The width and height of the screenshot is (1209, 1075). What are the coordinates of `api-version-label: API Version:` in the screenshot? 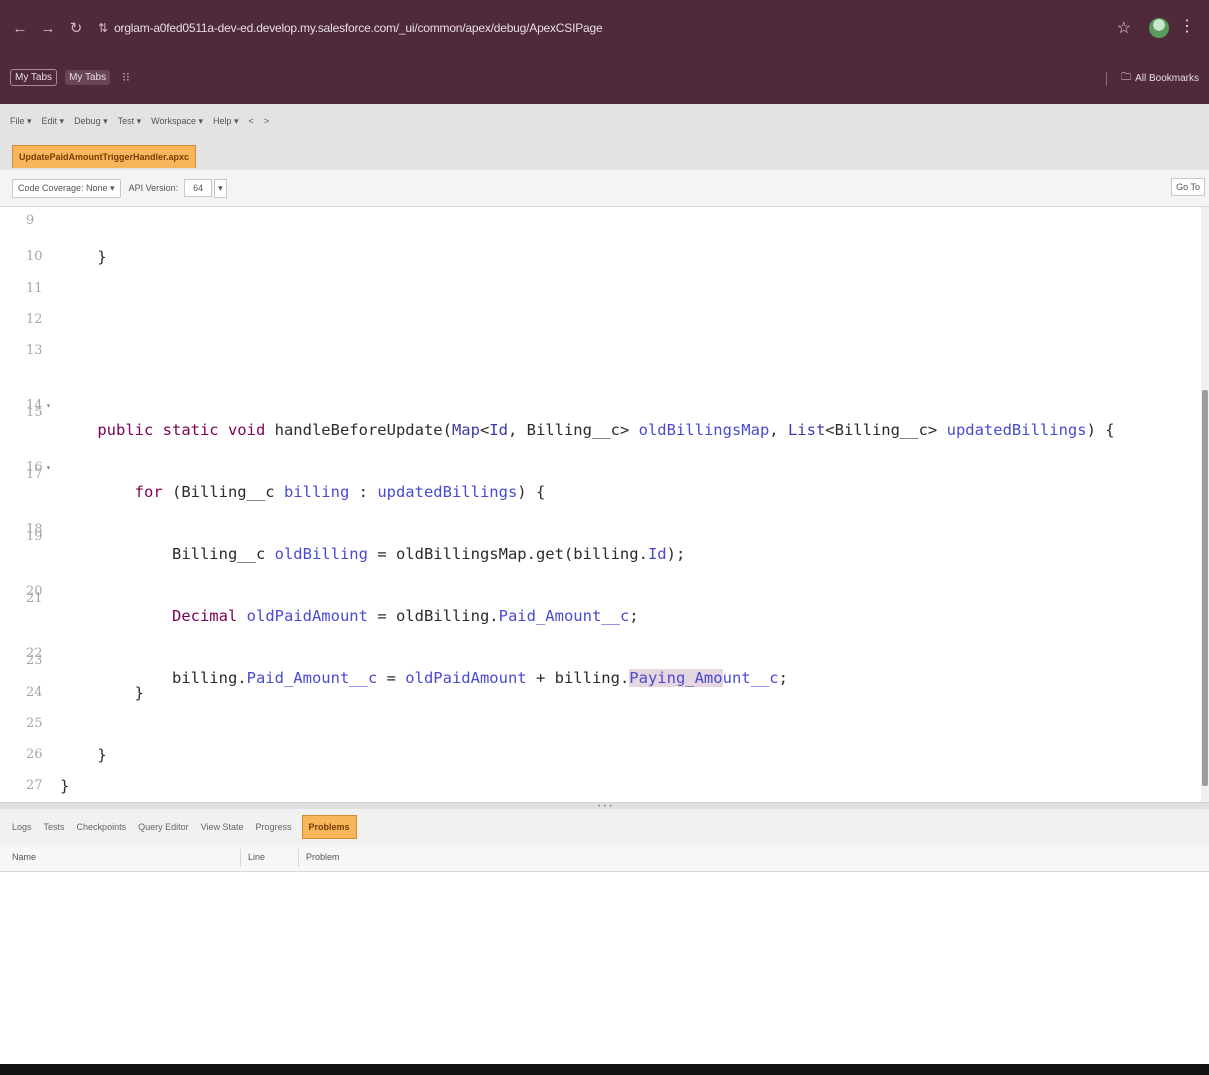 It's located at (153, 188).